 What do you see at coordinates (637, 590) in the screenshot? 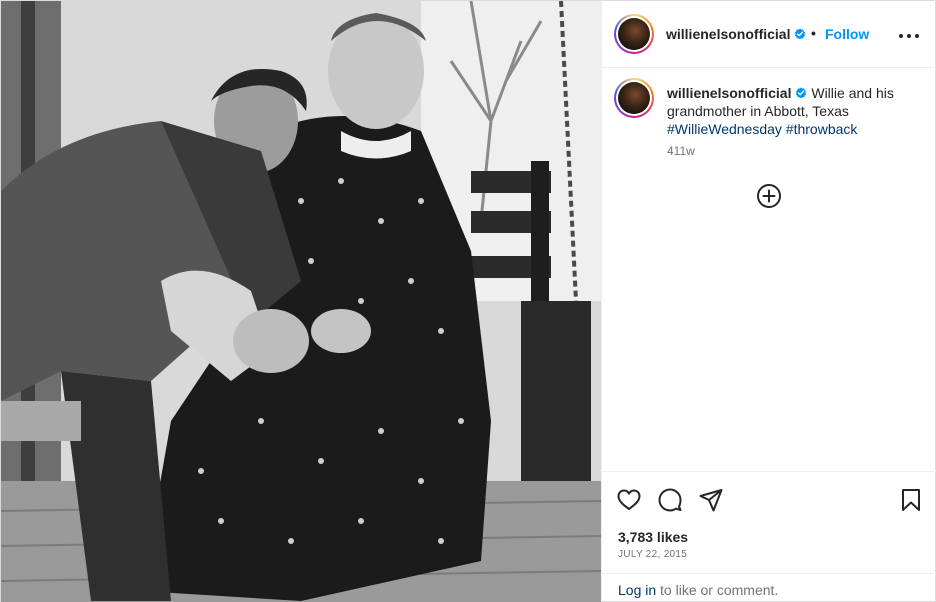
I see `login-link: Log in` at bounding box center [637, 590].